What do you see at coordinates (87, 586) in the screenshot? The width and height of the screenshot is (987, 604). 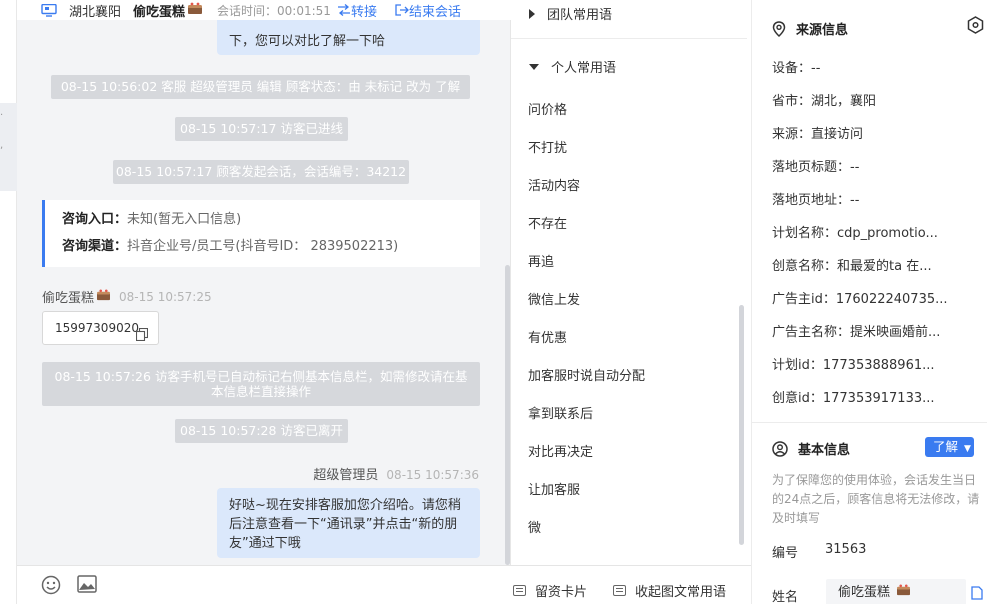 I see `image-icon` at bounding box center [87, 586].